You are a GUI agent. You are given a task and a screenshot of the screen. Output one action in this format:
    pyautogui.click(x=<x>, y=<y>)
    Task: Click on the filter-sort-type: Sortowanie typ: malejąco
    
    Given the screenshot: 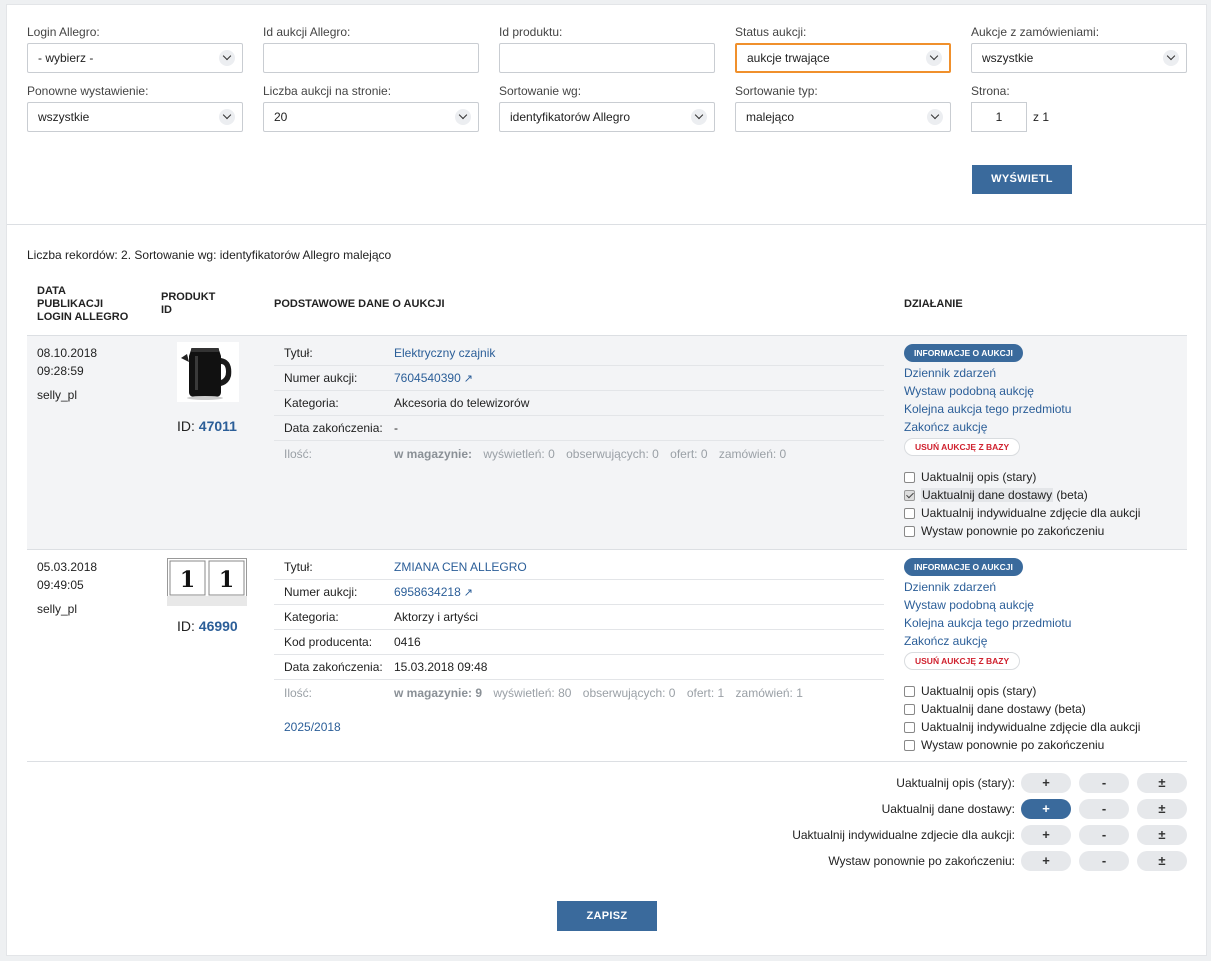 What is the action you would take?
    pyautogui.click(x=843, y=108)
    